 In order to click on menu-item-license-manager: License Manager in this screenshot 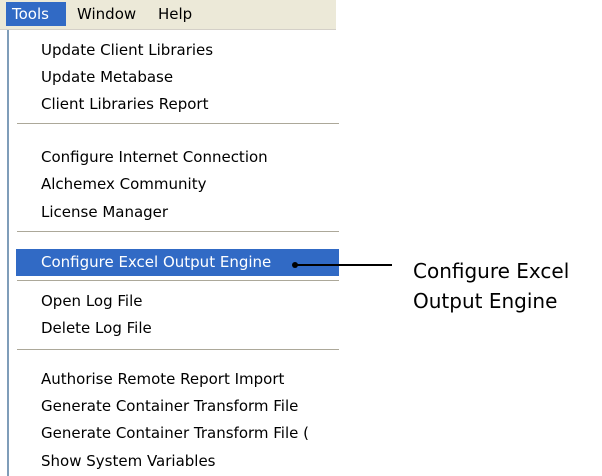, I will do `click(174, 212)`.